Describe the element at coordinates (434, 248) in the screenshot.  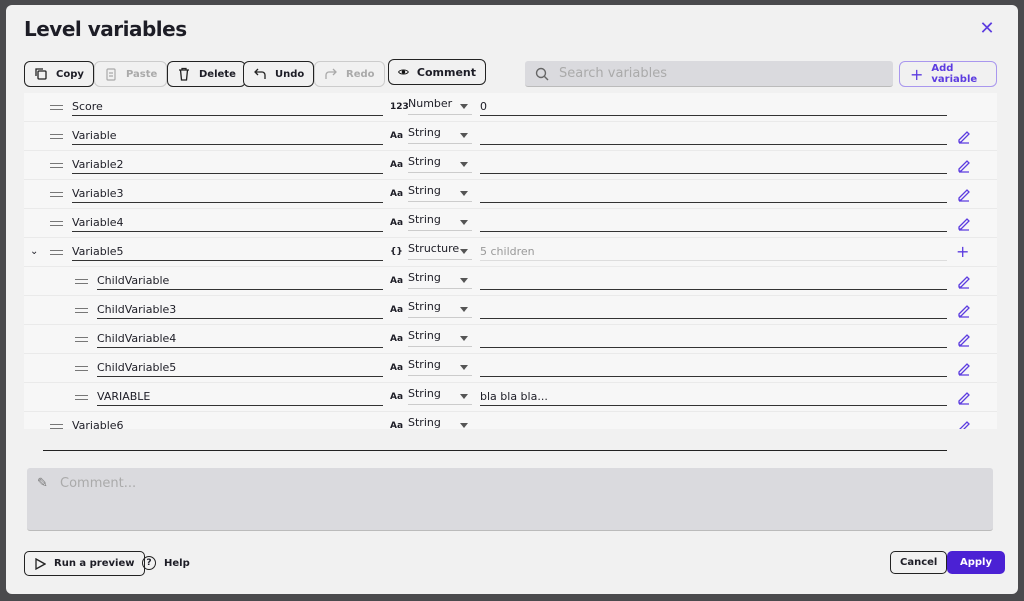
I see `type-value: Structure` at that location.